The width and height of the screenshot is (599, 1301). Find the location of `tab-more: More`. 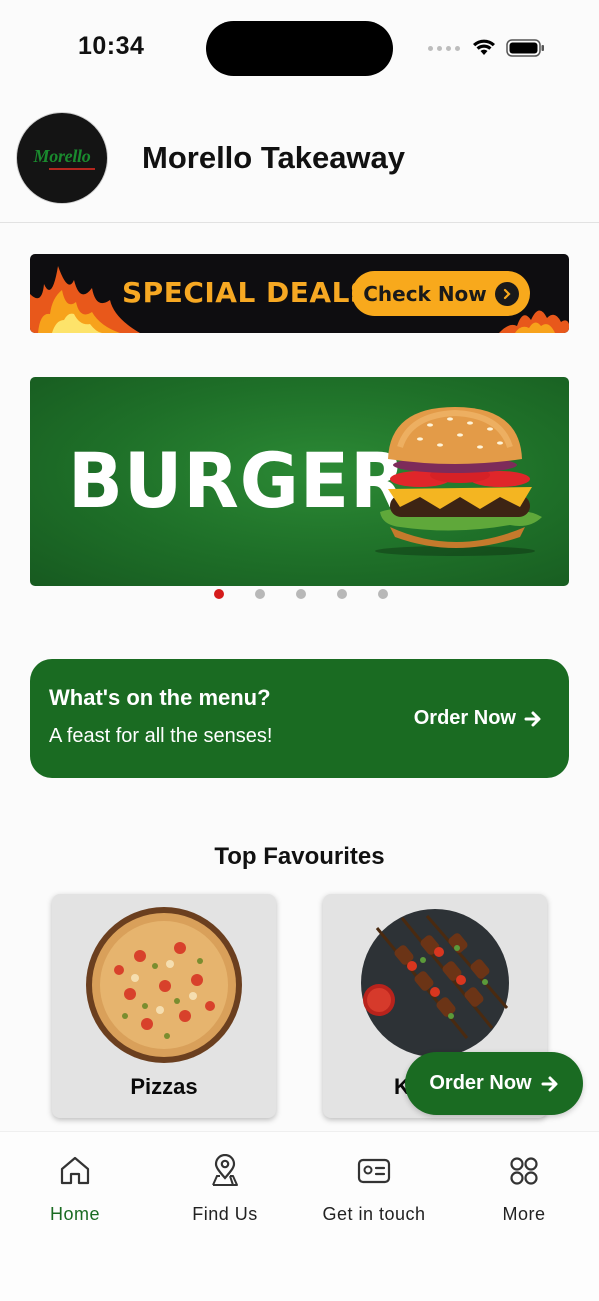

tab-more: More is located at coordinates (524, 1189).